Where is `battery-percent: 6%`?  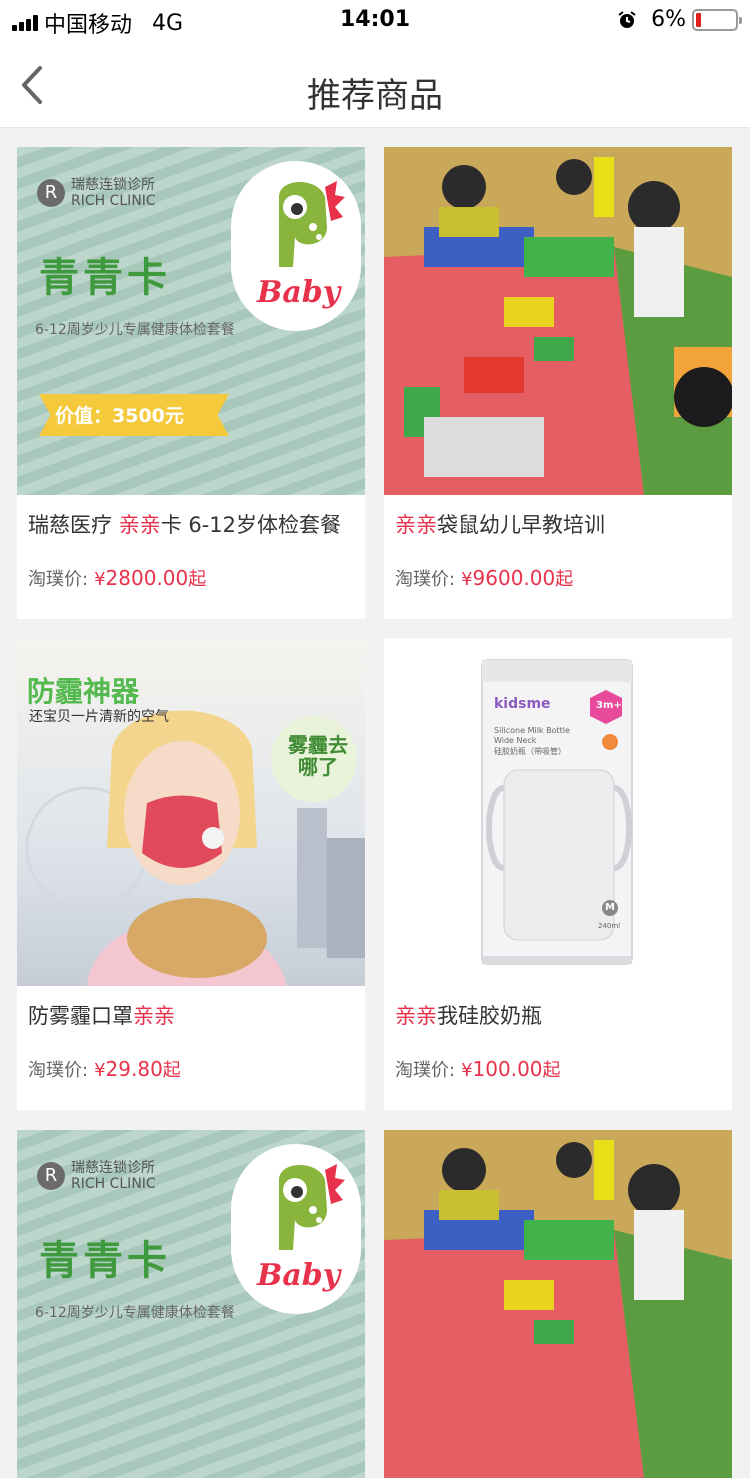
battery-percent: 6% is located at coordinates (668, 19).